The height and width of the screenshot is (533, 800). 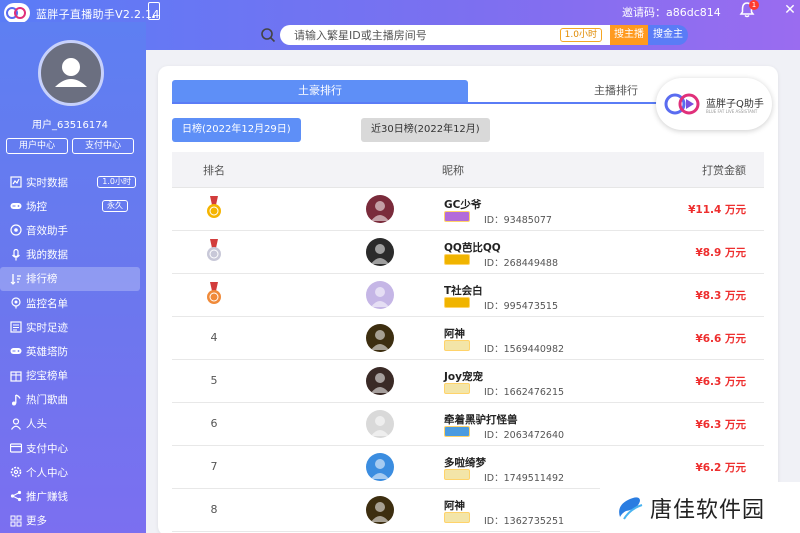 I want to click on sidebar-item-footprint: 实时足迹, so click(x=73, y=327).